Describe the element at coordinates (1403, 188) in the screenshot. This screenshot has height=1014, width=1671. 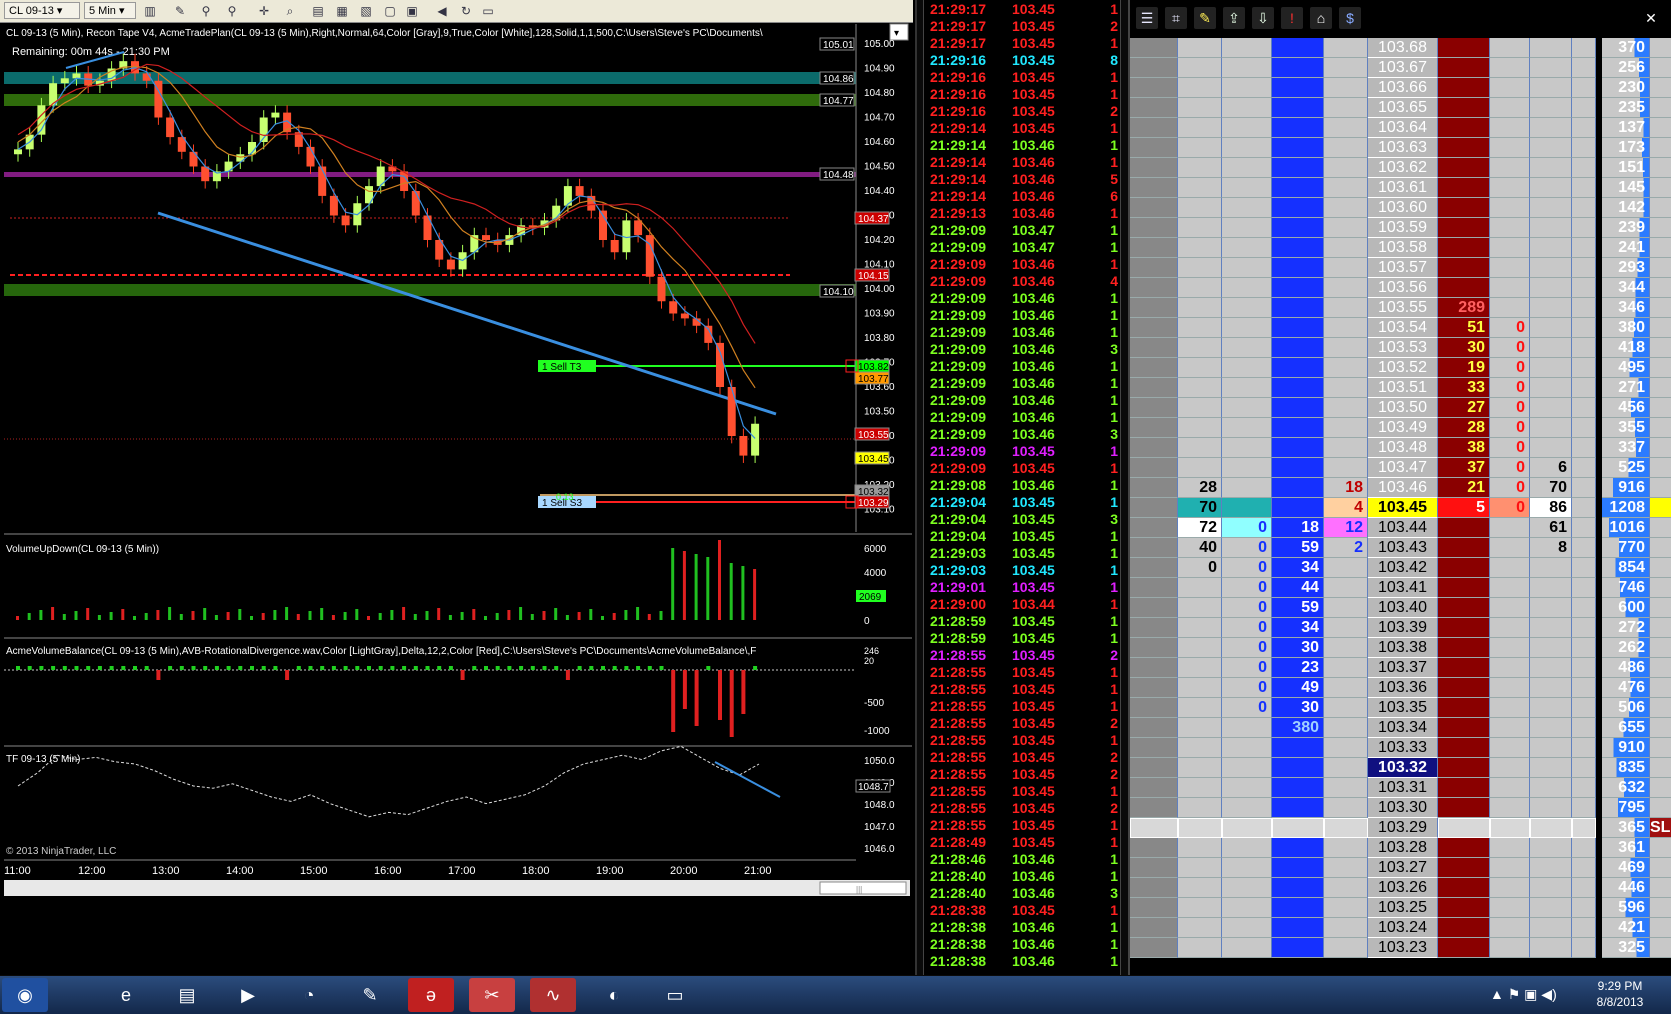
I see `dom-cell-price: 103.61` at that location.